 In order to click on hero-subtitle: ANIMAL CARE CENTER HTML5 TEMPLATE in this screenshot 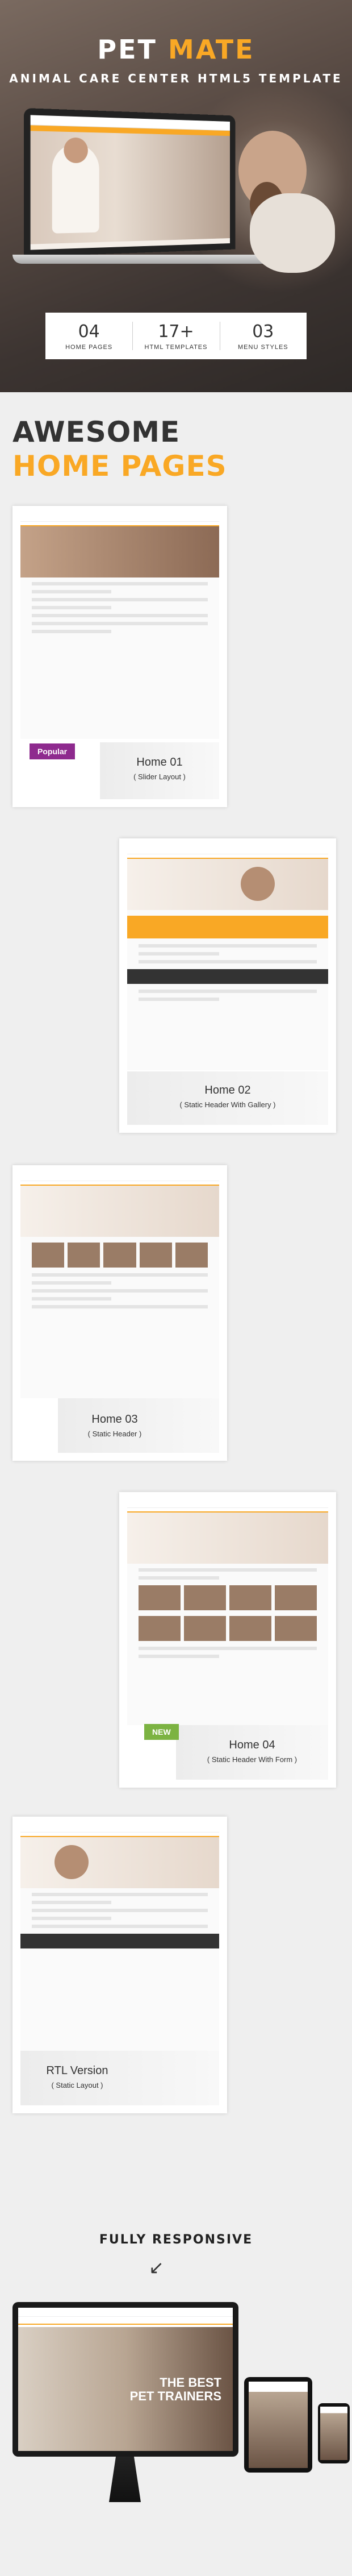, I will do `click(176, 79)`.